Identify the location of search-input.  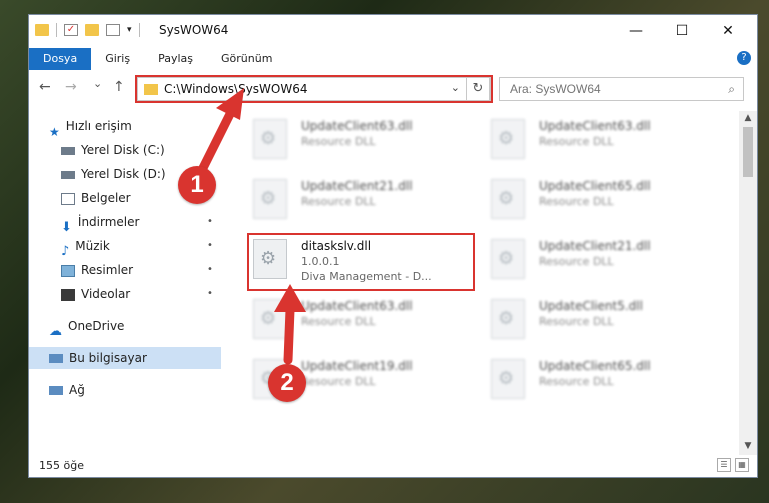
(610, 89).